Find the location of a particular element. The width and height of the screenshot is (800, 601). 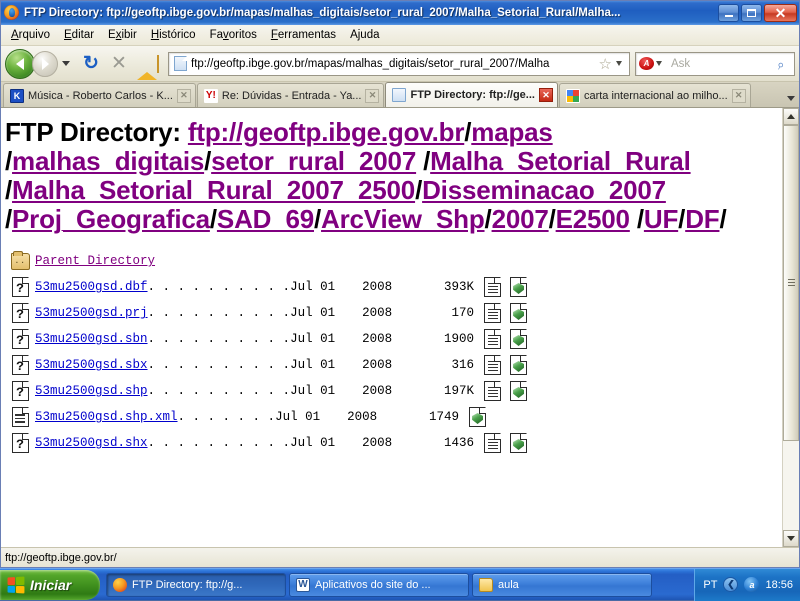

tab-musica: K Música - Roberto Carlos - K... ✕ is located at coordinates (99, 95).